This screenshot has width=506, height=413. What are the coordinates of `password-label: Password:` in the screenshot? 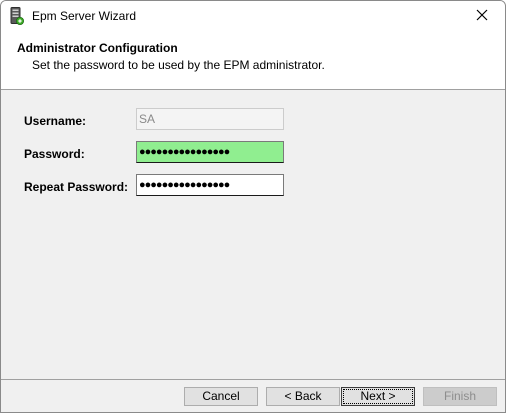 It's located at (54, 154).